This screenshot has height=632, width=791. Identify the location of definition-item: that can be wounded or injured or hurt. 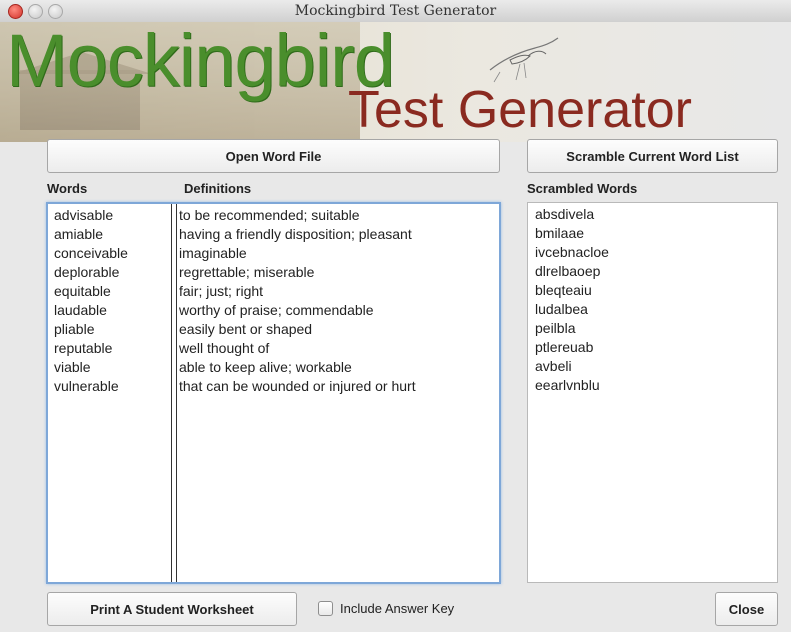
(297, 386).